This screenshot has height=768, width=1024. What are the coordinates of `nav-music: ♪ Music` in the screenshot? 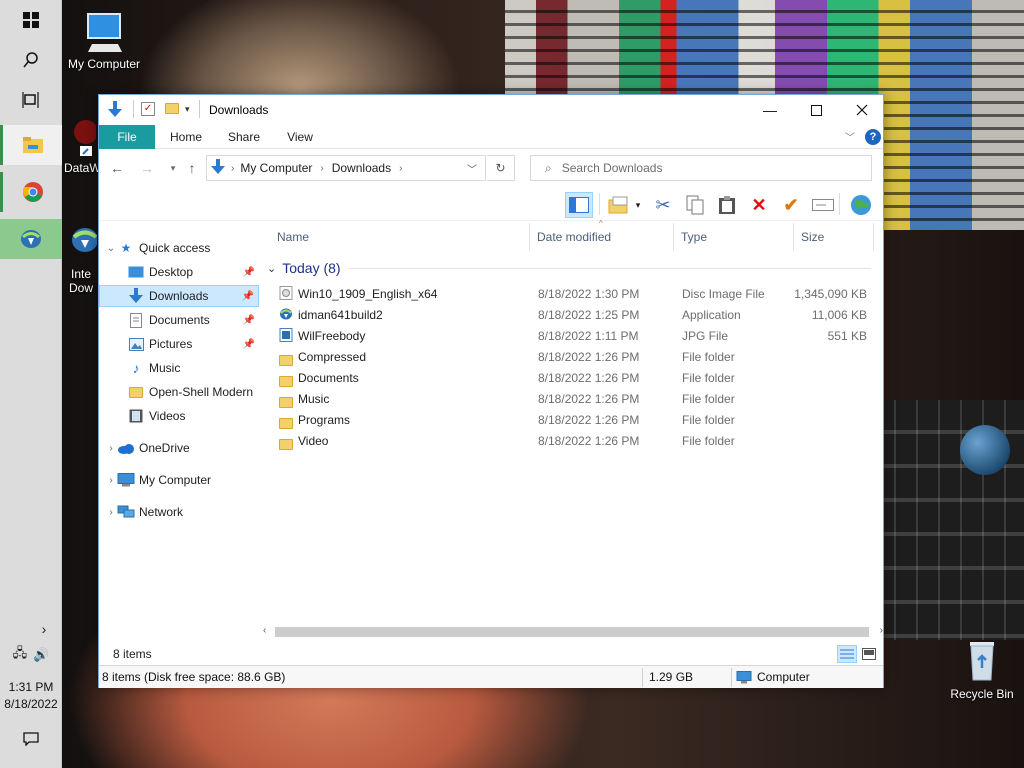 It's located at (179, 368).